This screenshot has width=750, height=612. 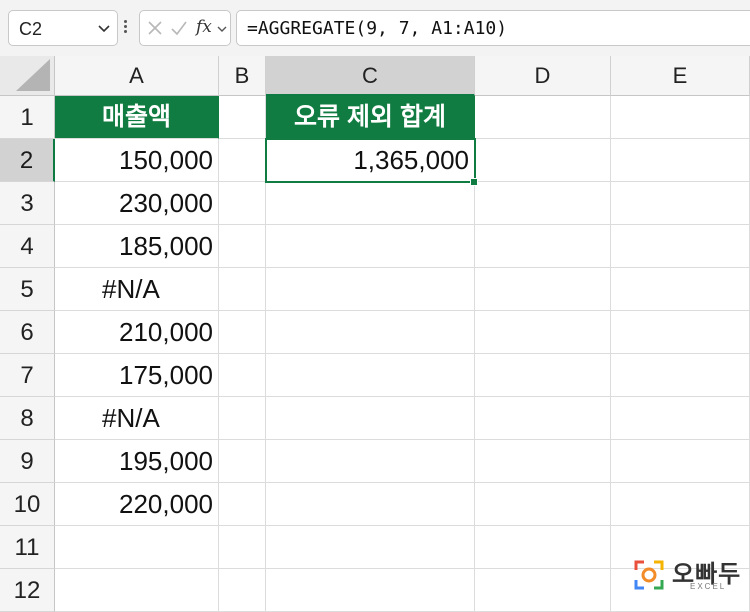 I want to click on cell-c12, so click(x=370, y=590).